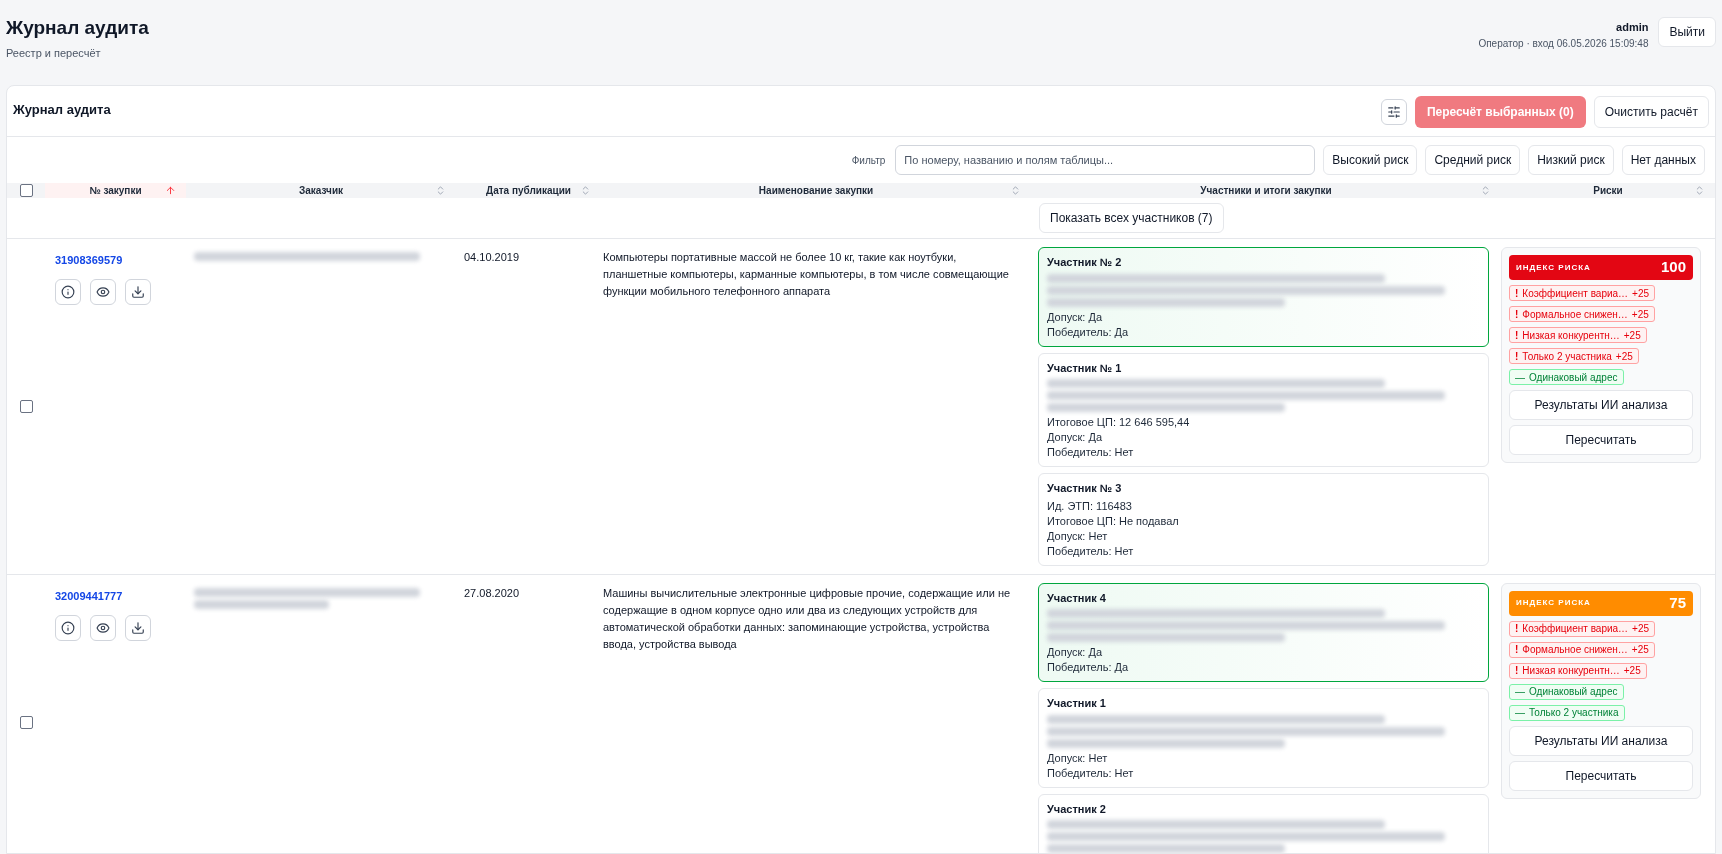  What do you see at coordinates (1085, 368) in the screenshot?
I see `participant-title: Участник № 1` at bounding box center [1085, 368].